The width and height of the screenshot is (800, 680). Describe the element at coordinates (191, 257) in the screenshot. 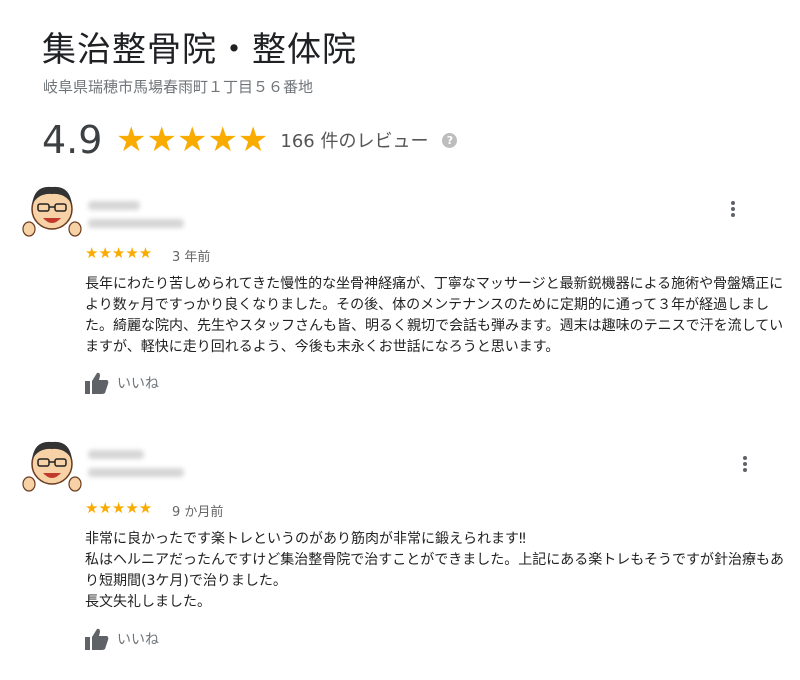

I see `review-time: 3 年前` at that location.